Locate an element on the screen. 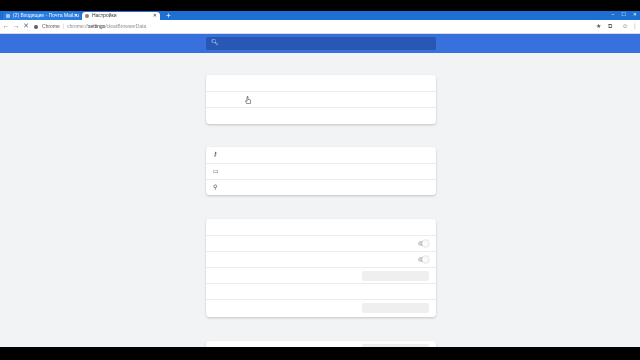 The image size is (640, 360). window-controls: – ☐ ✕ is located at coordinates (624, 15).